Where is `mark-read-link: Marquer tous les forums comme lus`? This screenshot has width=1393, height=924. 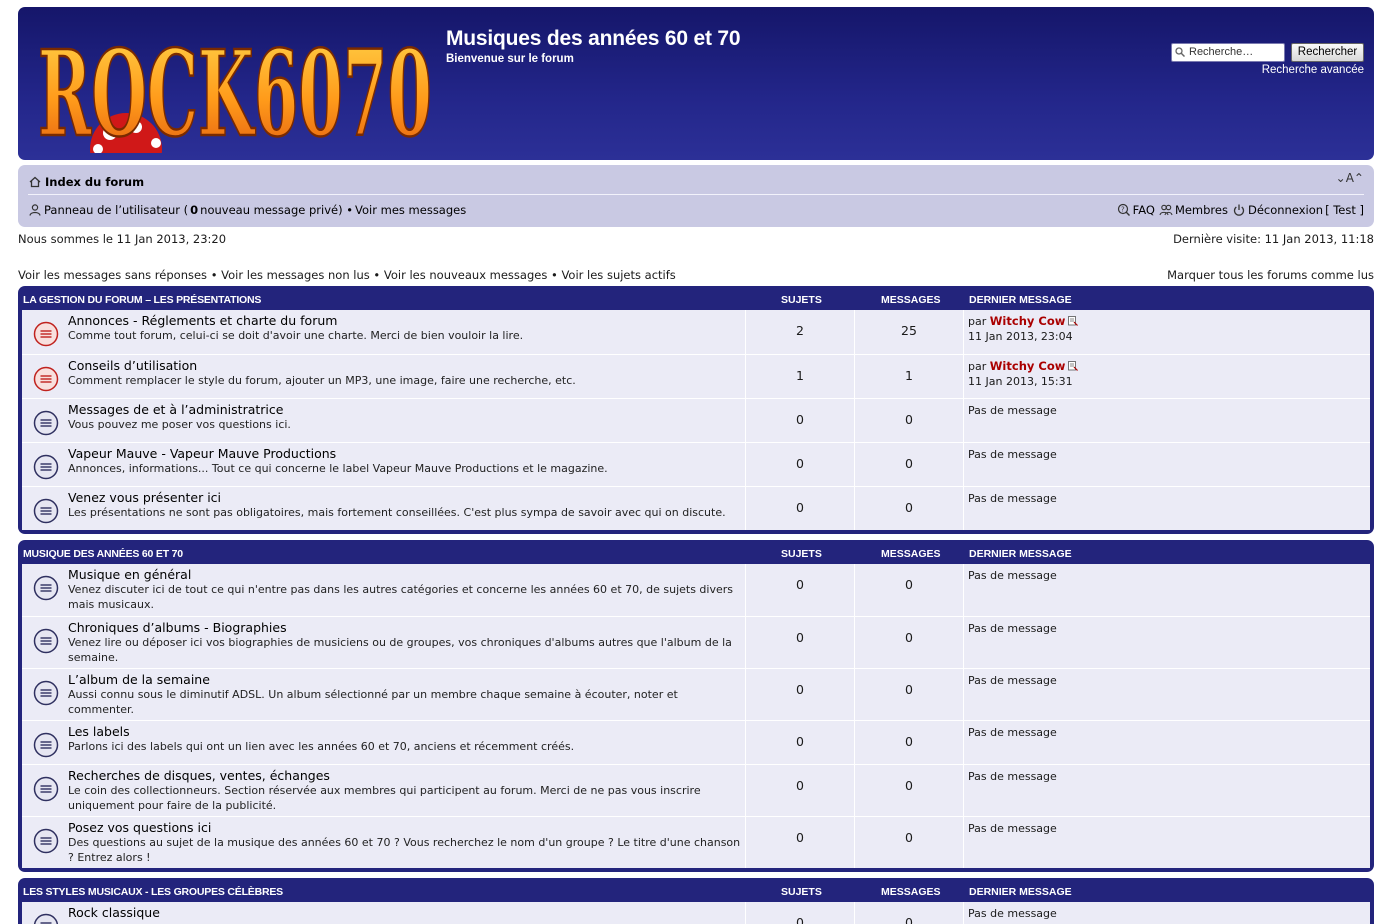 mark-read-link: Marquer tous les forums comme lus is located at coordinates (1270, 275).